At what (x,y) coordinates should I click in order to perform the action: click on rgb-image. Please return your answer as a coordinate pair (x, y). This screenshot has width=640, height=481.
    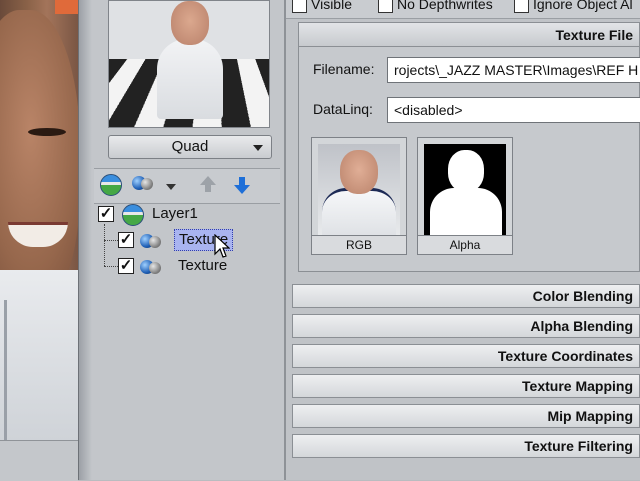
    Looking at the image, I should click on (359, 190).